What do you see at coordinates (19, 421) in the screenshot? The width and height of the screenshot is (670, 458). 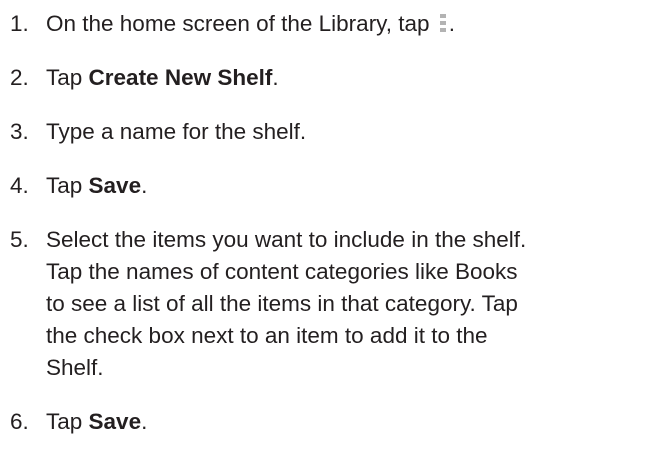 I see `step-number: 6.` at bounding box center [19, 421].